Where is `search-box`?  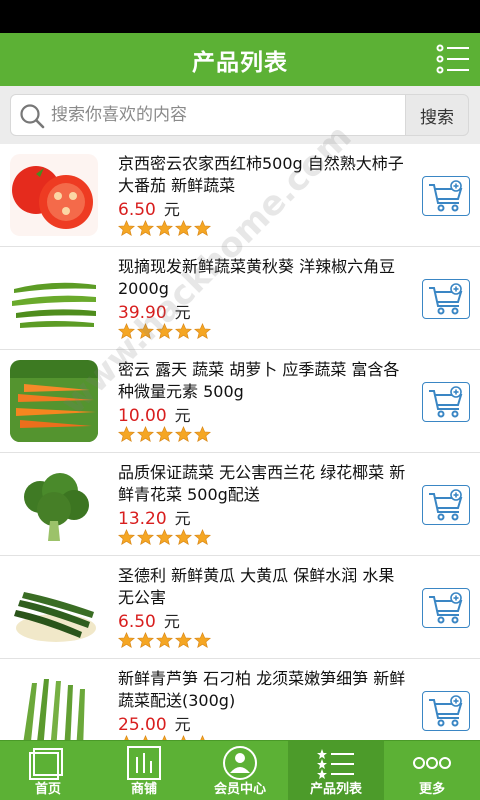
search-box is located at coordinates (208, 115).